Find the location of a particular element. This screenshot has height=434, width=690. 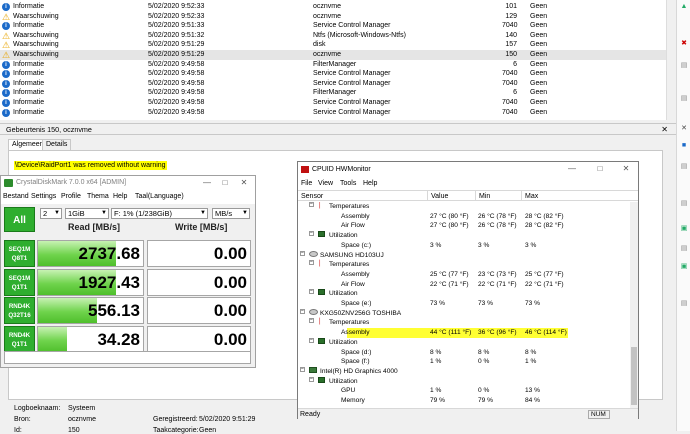

menu-file: File is located at coordinates (306, 183).